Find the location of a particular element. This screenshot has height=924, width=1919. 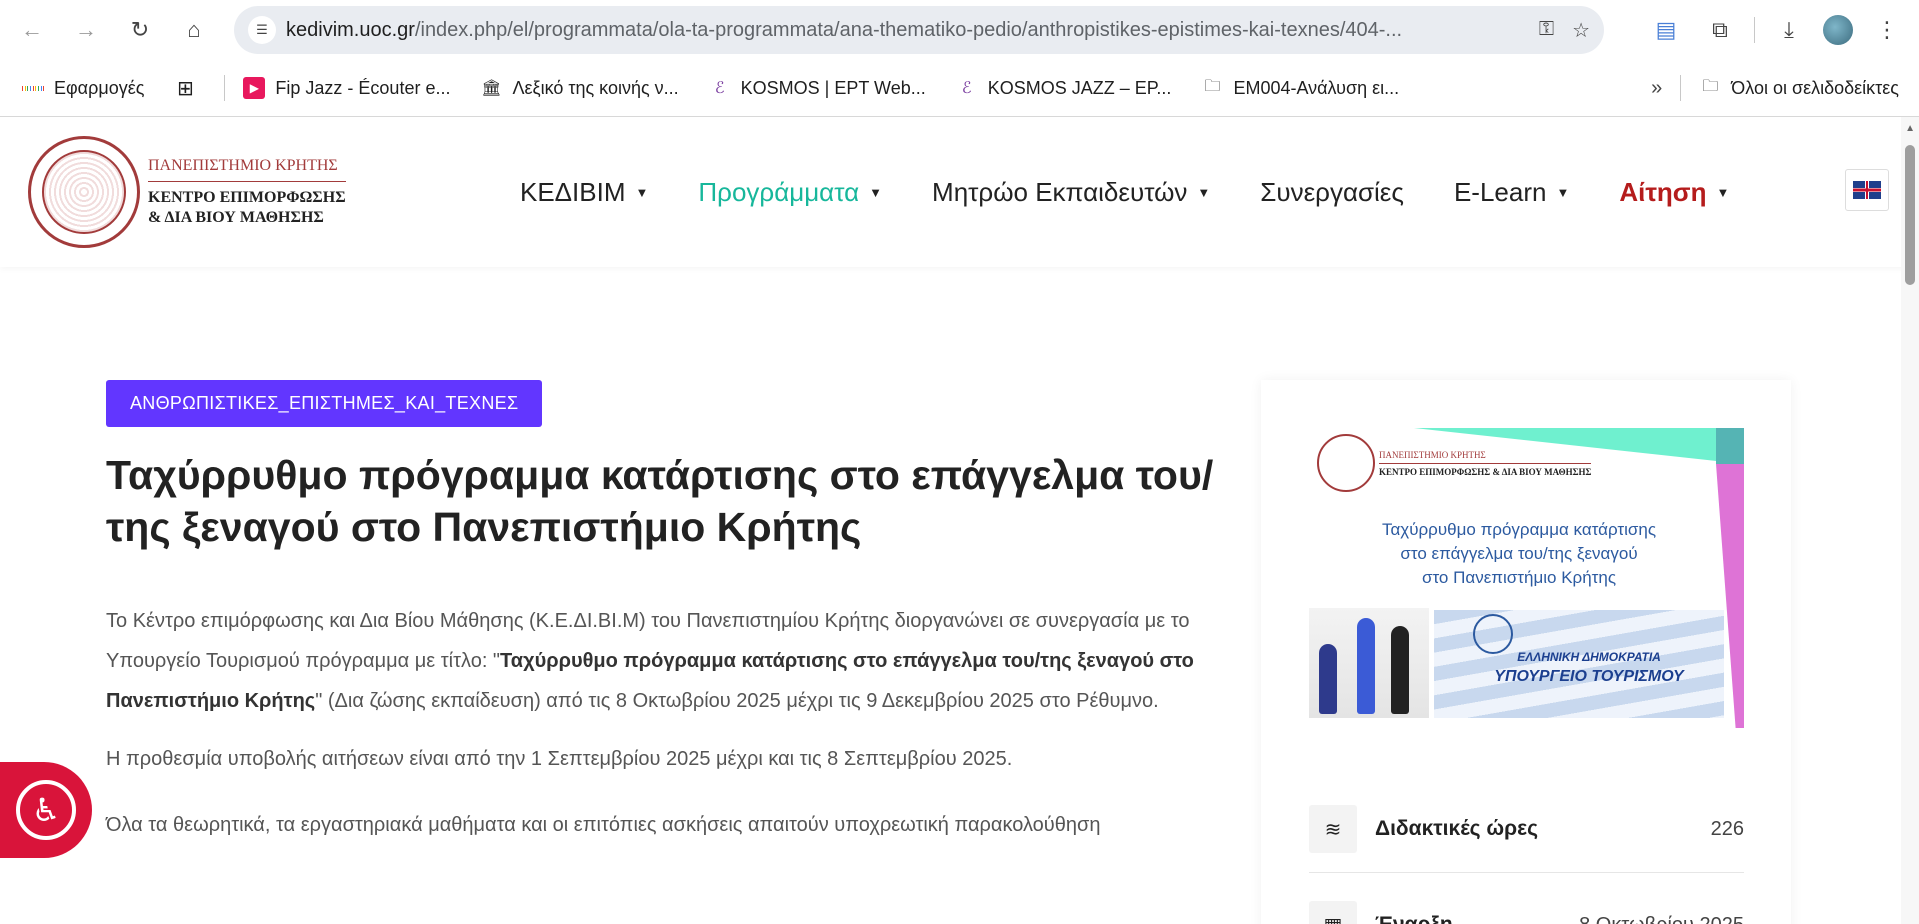

download-icon: ⤓ is located at coordinates (1789, 30).